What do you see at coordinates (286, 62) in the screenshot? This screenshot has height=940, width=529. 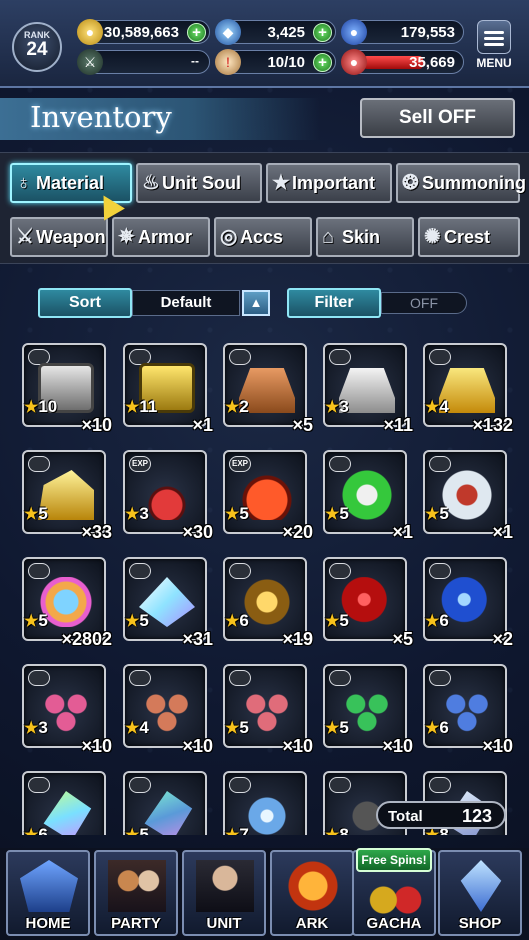 I see `energy-value: 10/10` at bounding box center [286, 62].